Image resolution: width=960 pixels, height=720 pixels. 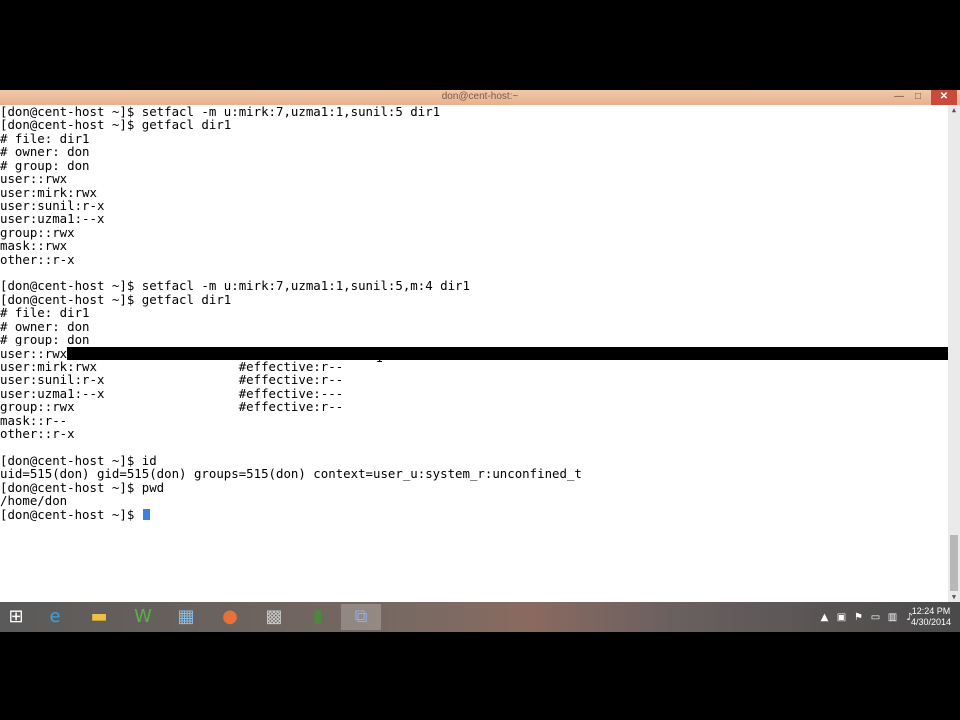 I want to click on terminal-line: [don@cent-host ~]$ pwd, so click(x=474, y=487).